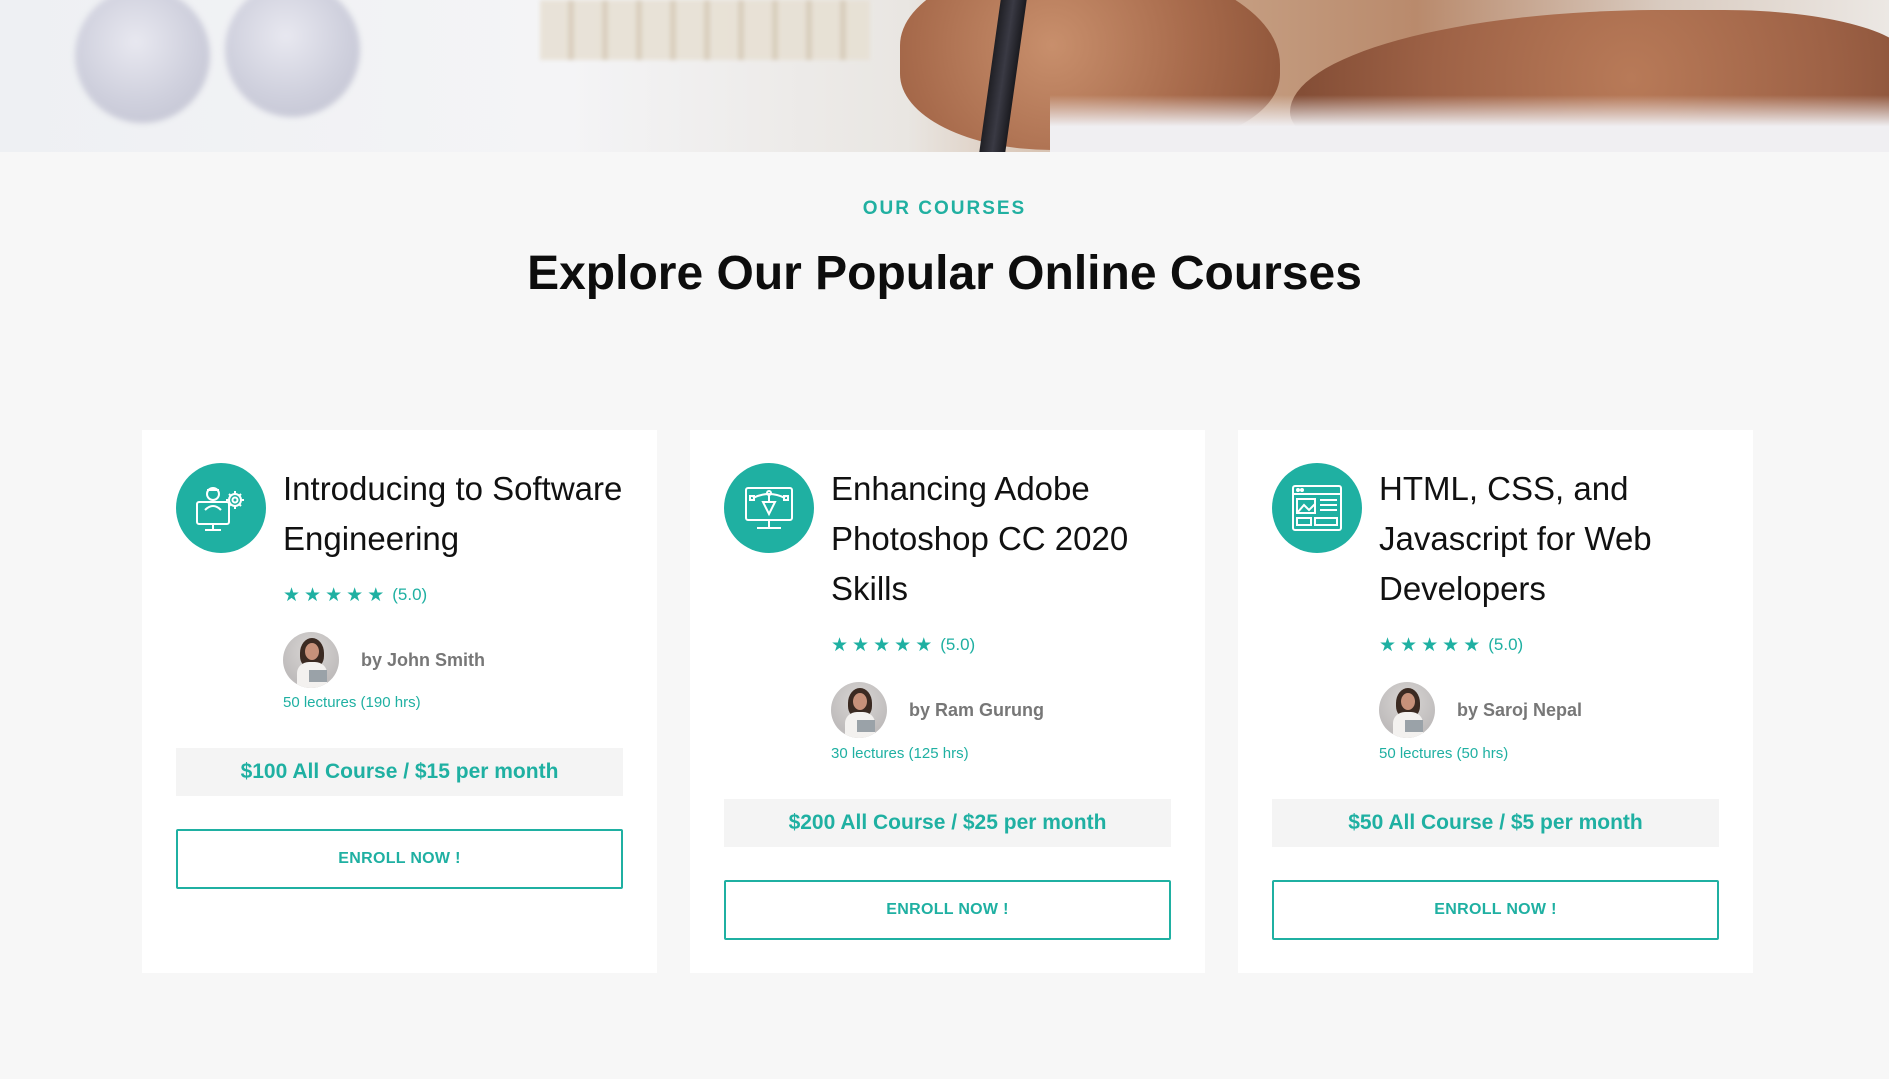 This screenshot has height=1079, width=1889. I want to click on blueprint-roll-right, so click(292, 58).